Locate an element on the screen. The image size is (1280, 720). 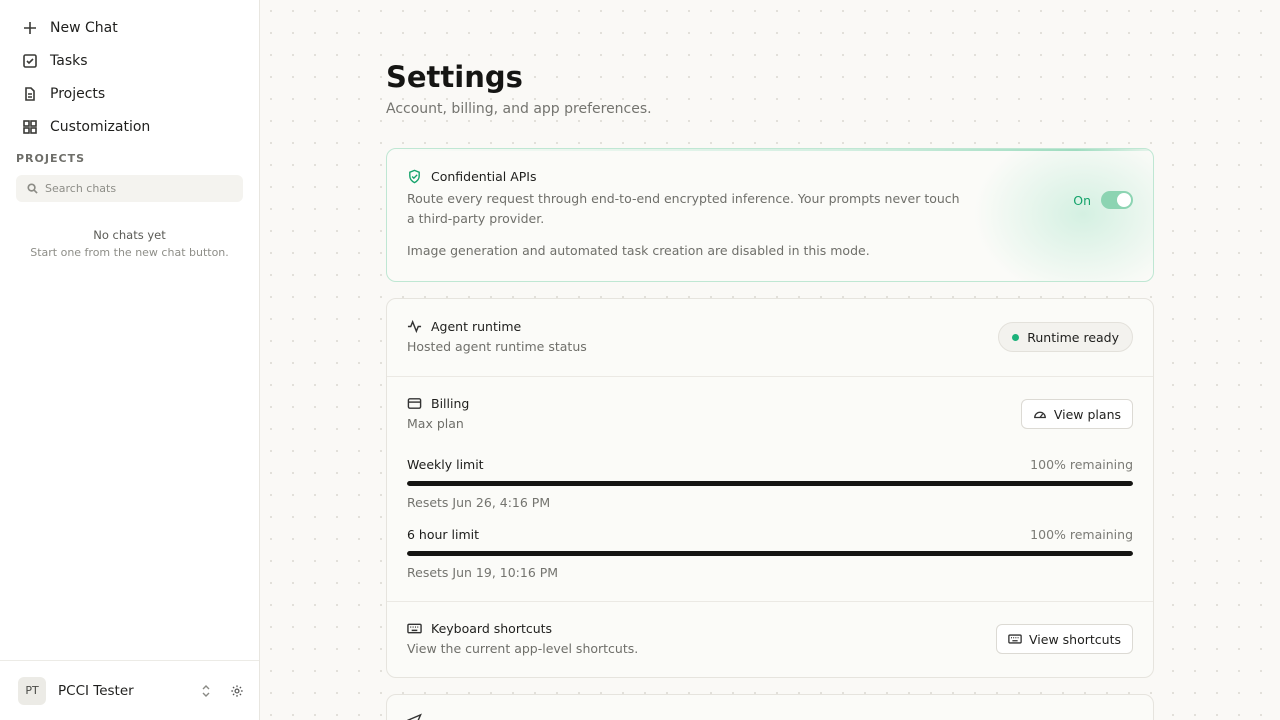
sidebar-item-customization: Customization is located at coordinates (130, 127).